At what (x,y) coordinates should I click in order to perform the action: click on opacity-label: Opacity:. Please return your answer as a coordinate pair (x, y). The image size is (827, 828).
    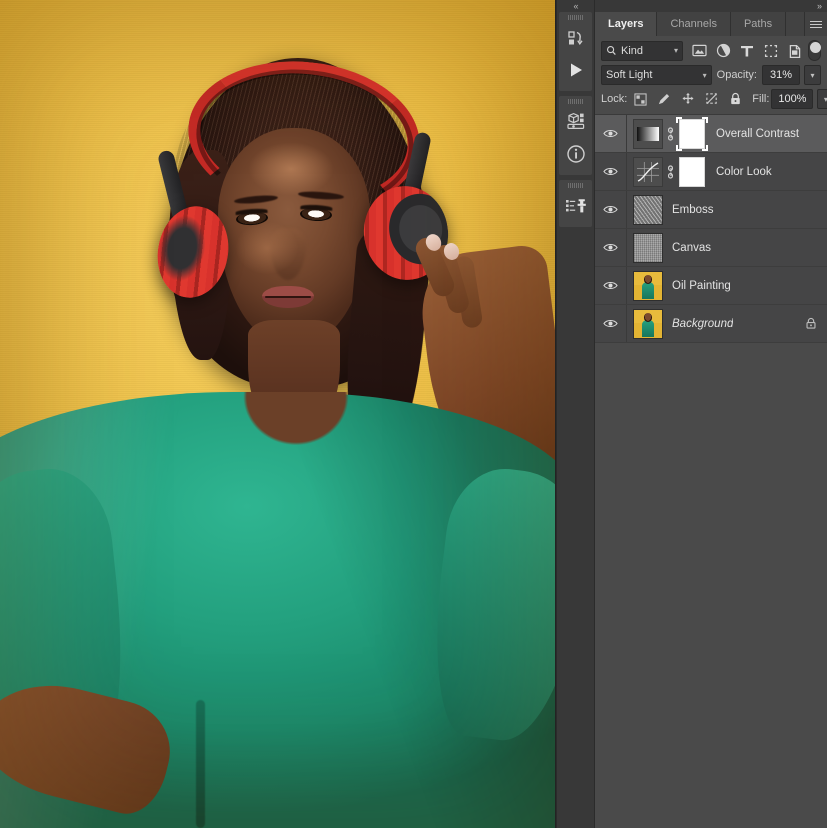
    Looking at the image, I should click on (736, 75).